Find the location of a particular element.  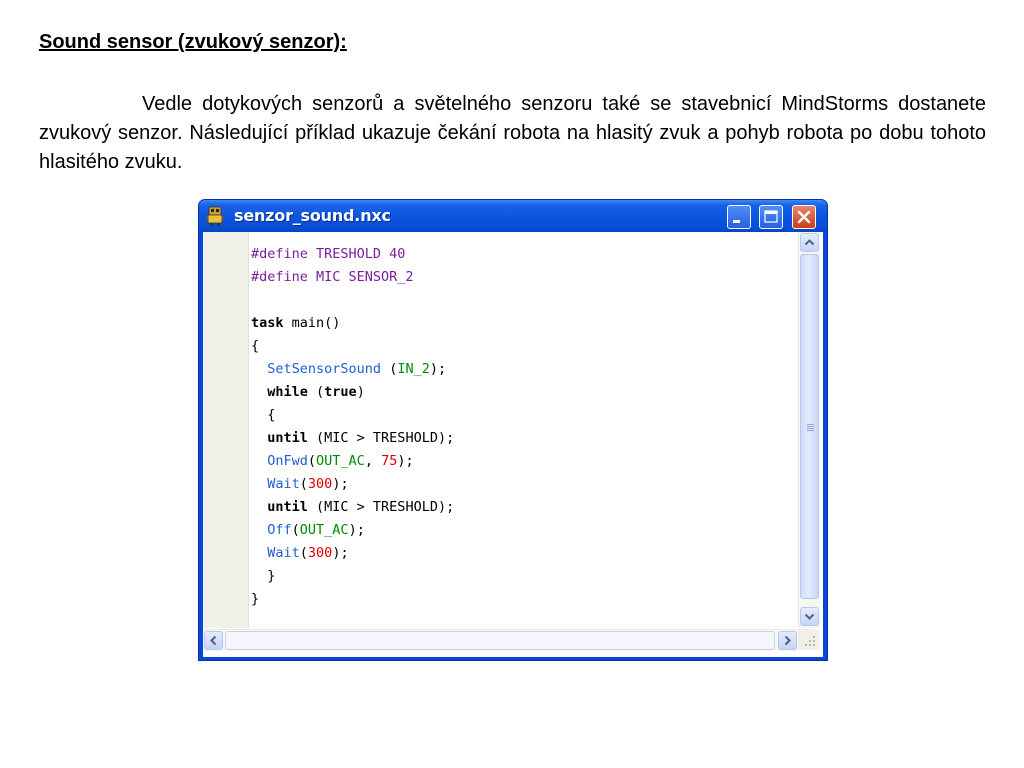

horizontal-scroll-thumb is located at coordinates (500, 640).